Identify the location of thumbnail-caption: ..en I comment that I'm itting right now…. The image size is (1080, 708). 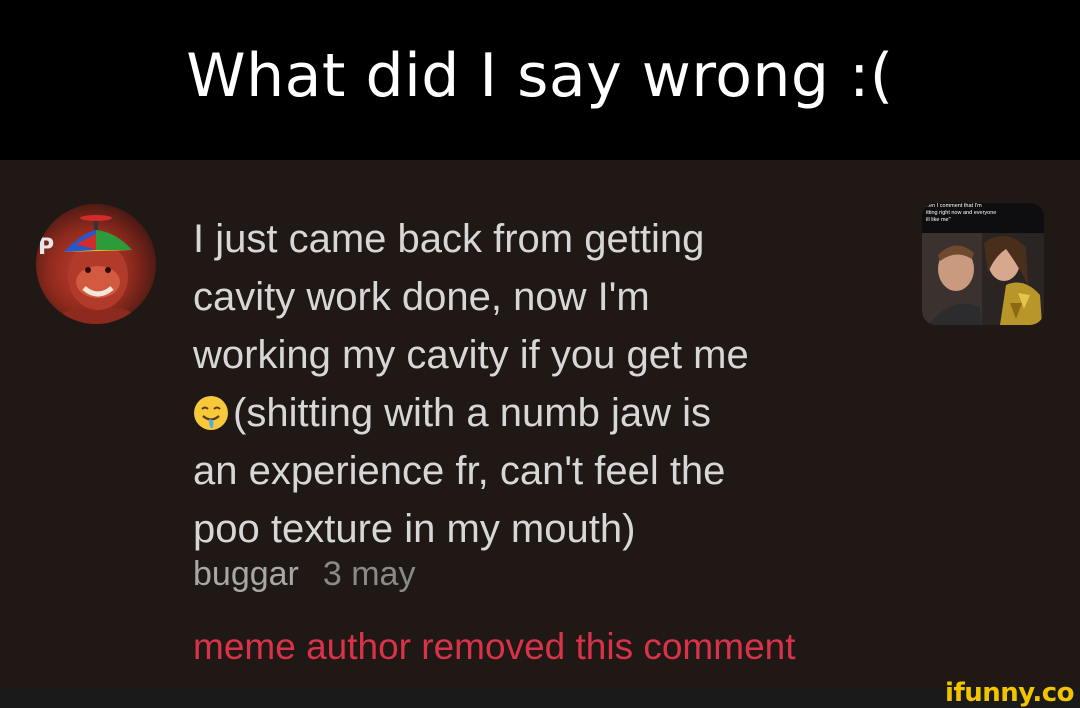
(985, 213).